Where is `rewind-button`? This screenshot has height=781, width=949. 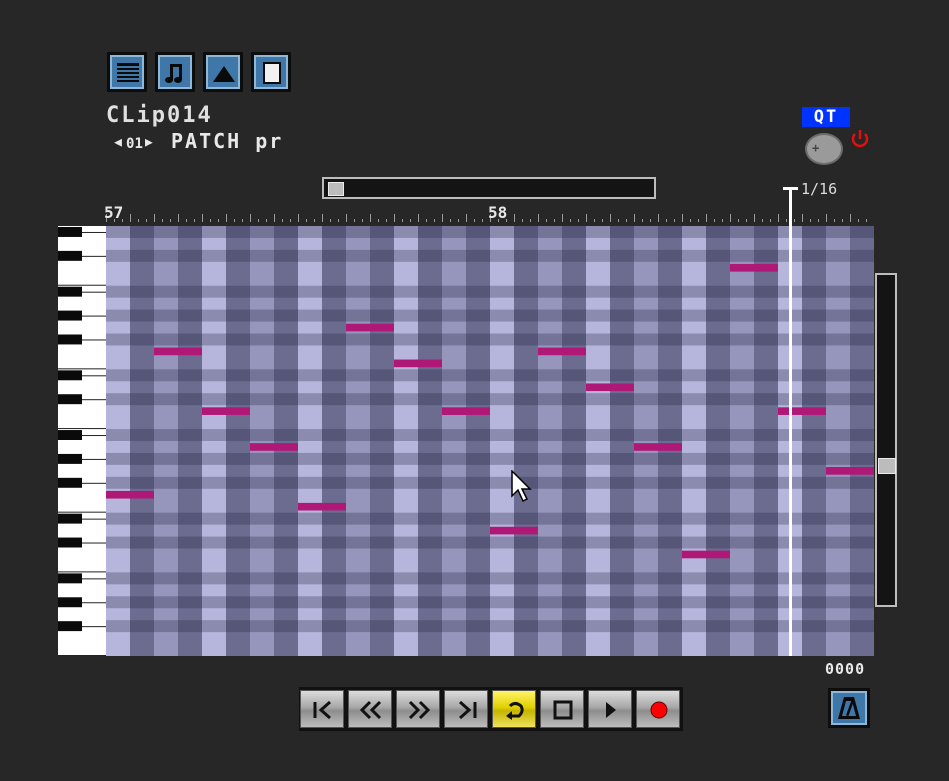 rewind-button is located at coordinates (370, 709).